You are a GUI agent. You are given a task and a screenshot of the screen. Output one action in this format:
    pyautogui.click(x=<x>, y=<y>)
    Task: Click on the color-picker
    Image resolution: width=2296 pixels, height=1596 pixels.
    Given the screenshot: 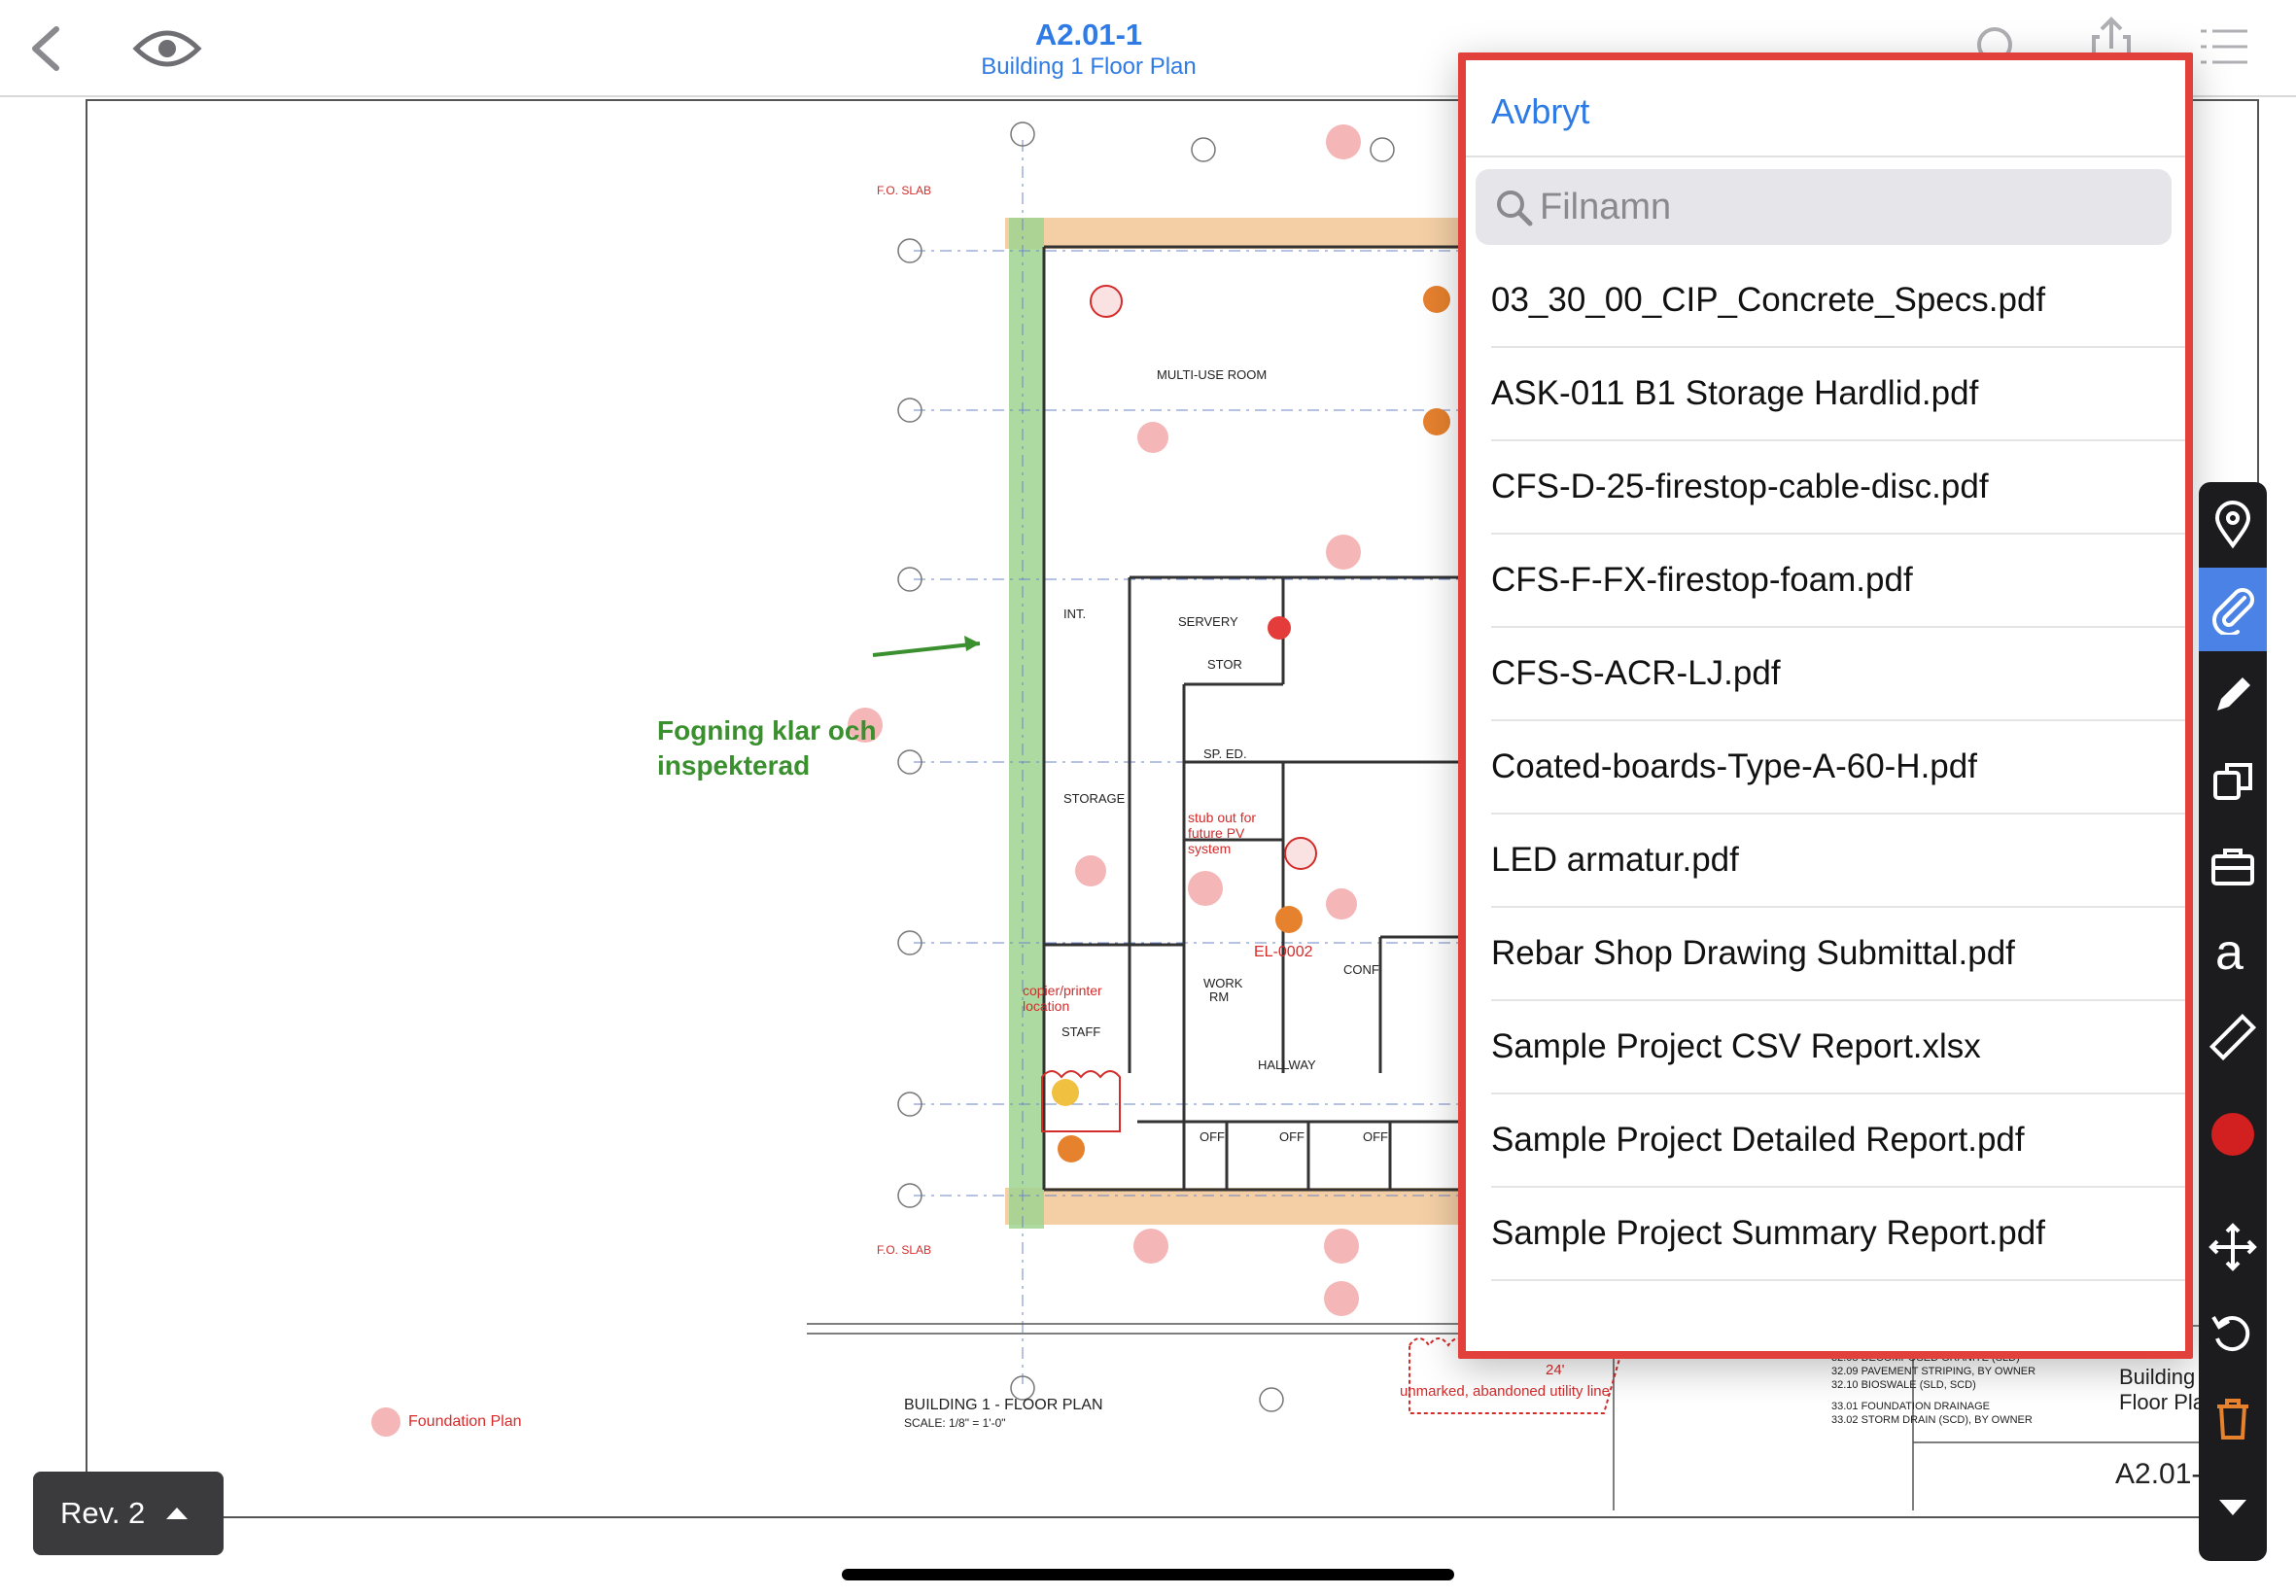 What is the action you would take?
    pyautogui.click(x=2233, y=1134)
    